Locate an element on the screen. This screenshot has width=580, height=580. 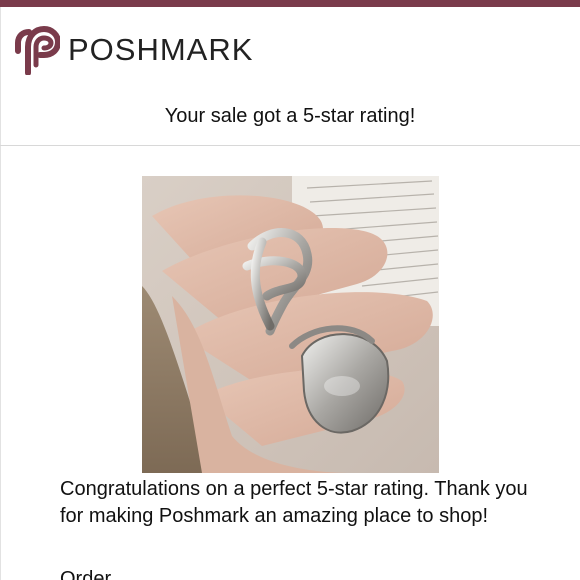
order-section-label: Order is located at coordinates (86, 574).